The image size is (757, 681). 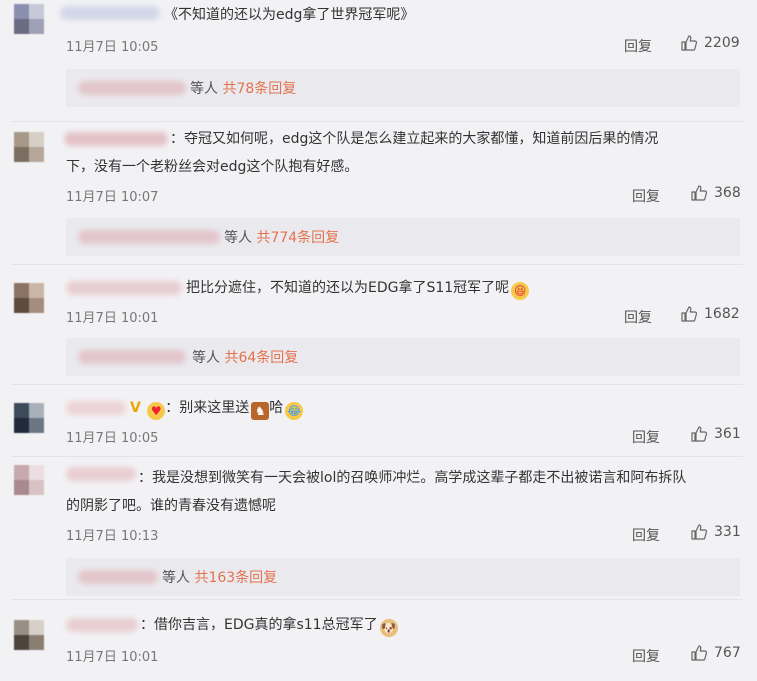 What do you see at coordinates (261, 358) in the screenshot?
I see `subreply-count: 共64条回复` at bounding box center [261, 358].